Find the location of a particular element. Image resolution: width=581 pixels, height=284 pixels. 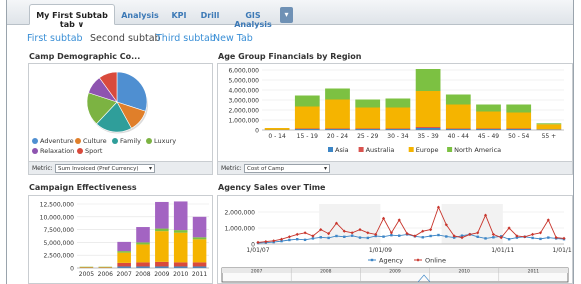

camp-demographic-metric-bar: Metric: Sum Invoiced (Pref Currency) ▾ is located at coordinates (120, 167).